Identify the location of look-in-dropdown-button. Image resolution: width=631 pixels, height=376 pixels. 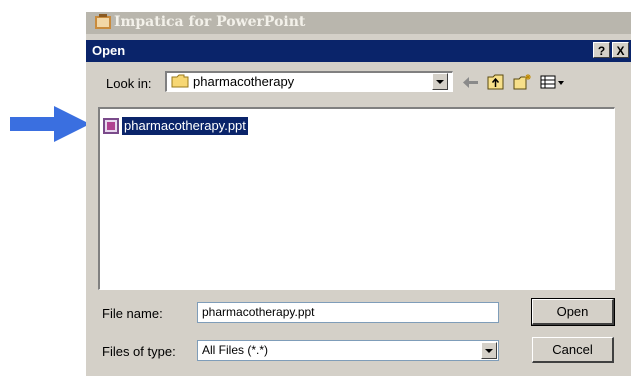
(440, 81).